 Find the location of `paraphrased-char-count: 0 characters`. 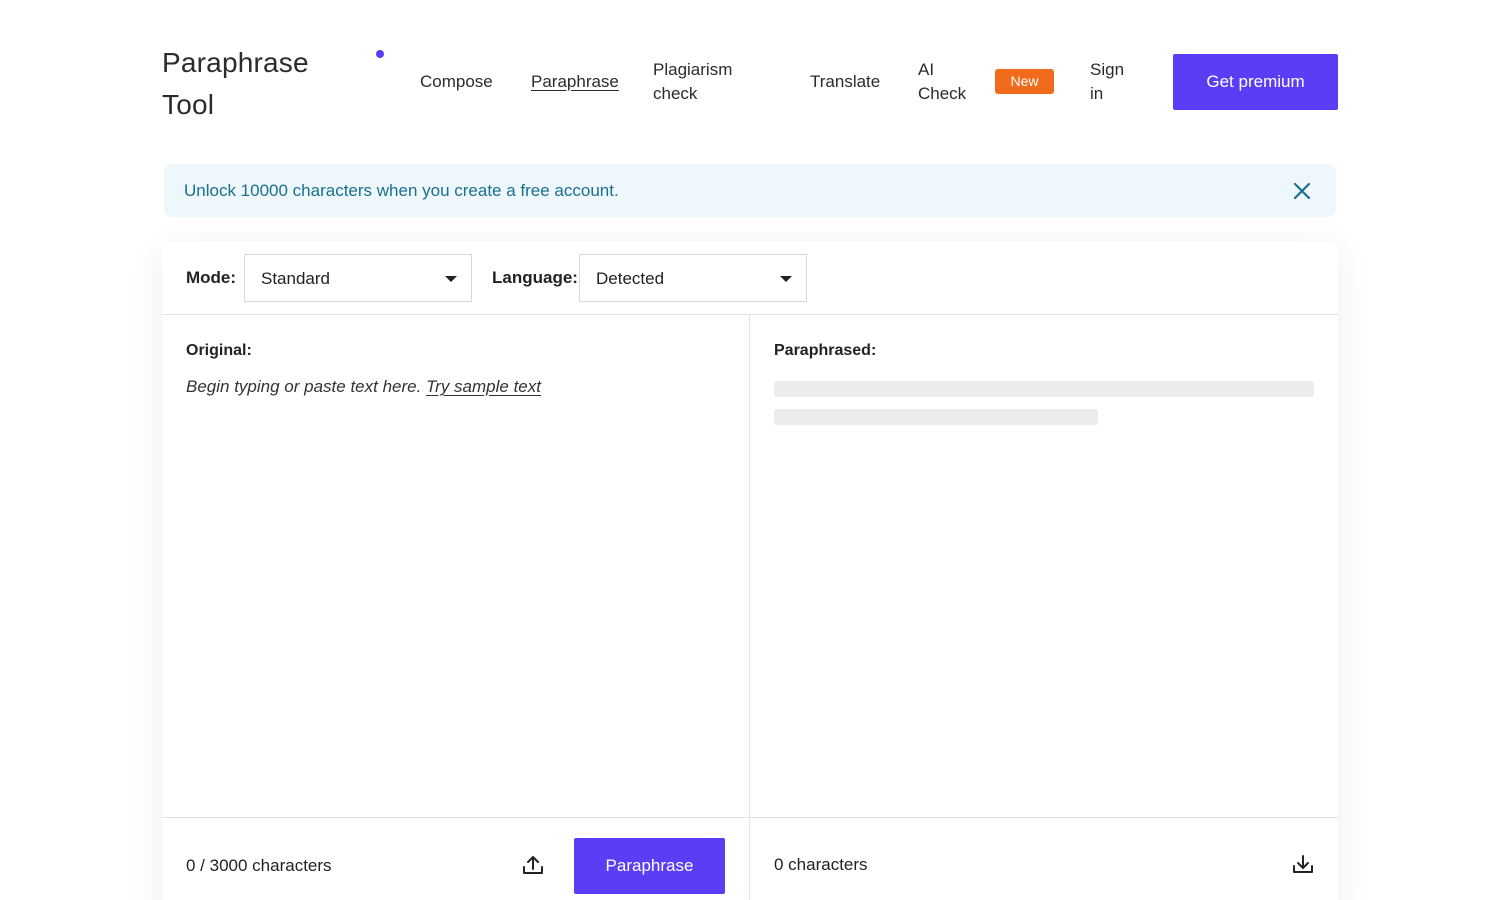

paraphrased-char-count: 0 characters is located at coordinates (821, 864).